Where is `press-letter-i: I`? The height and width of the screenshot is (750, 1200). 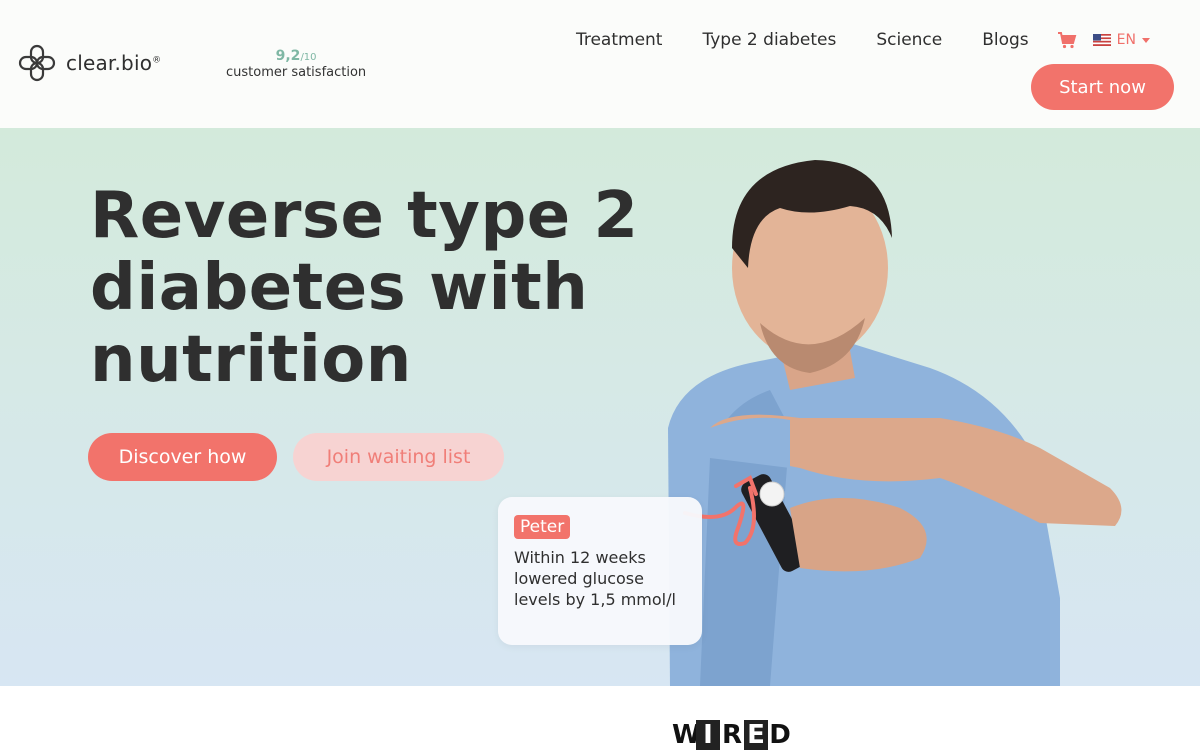 press-letter-i: I is located at coordinates (708, 735).